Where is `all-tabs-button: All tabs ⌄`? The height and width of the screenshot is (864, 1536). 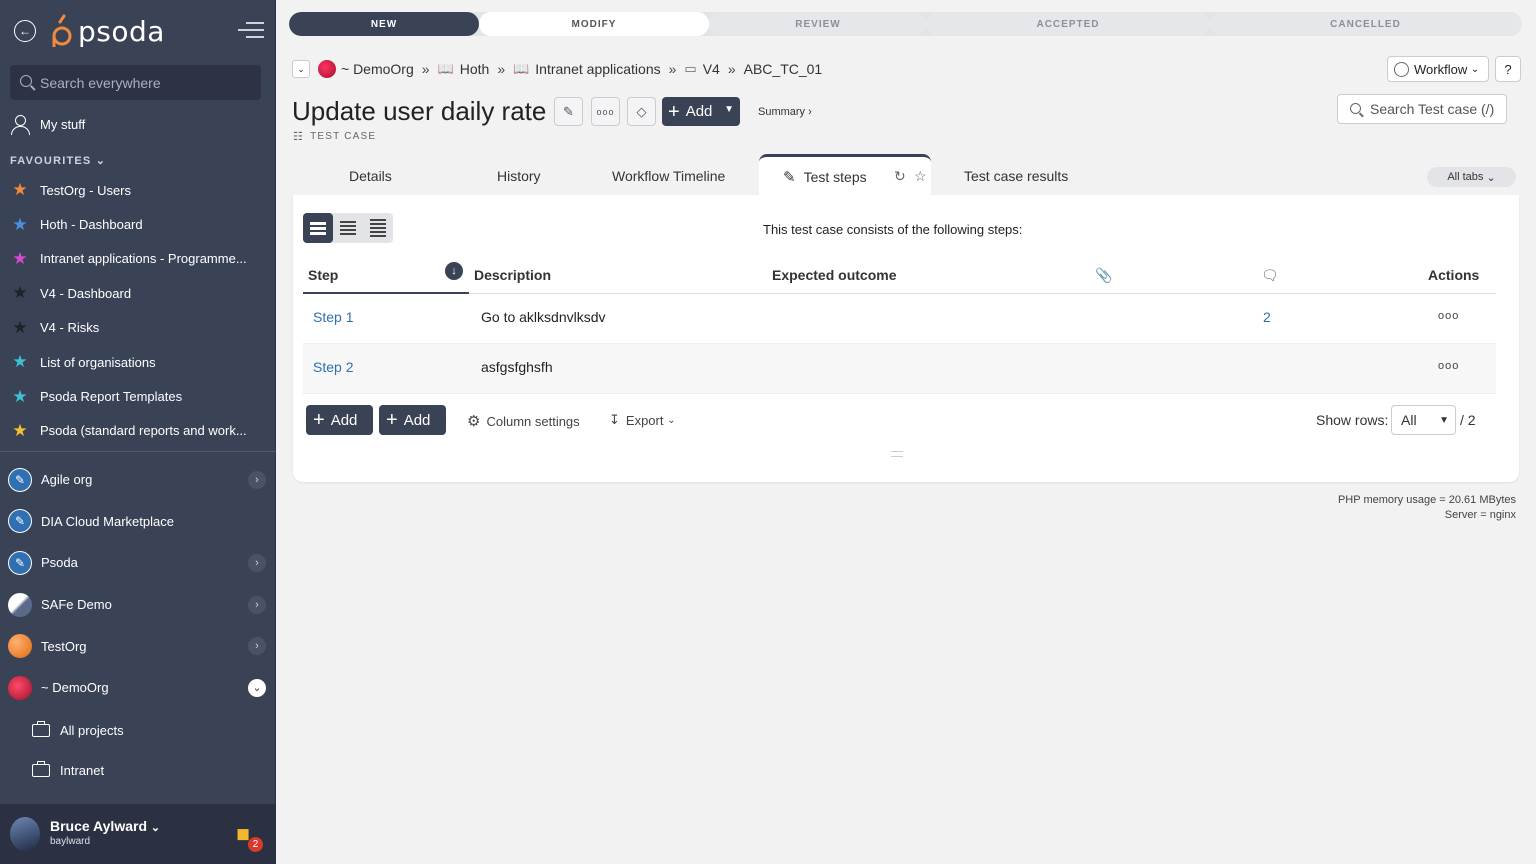
all-tabs-button: All tabs ⌄ is located at coordinates (1471, 177).